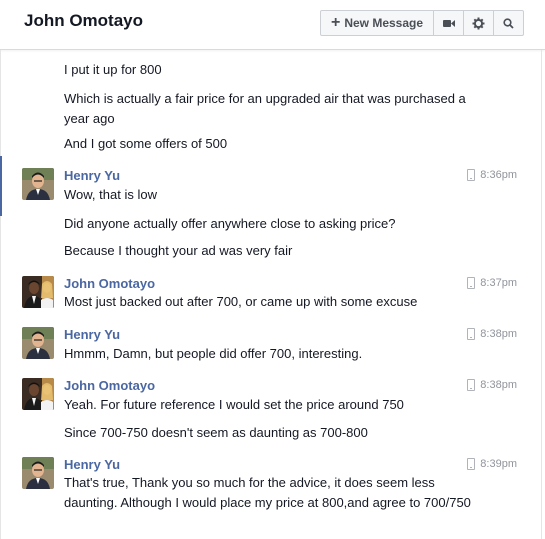 This screenshot has width=545, height=539. I want to click on message-timestamp: 8:36pm, so click(492, 175).